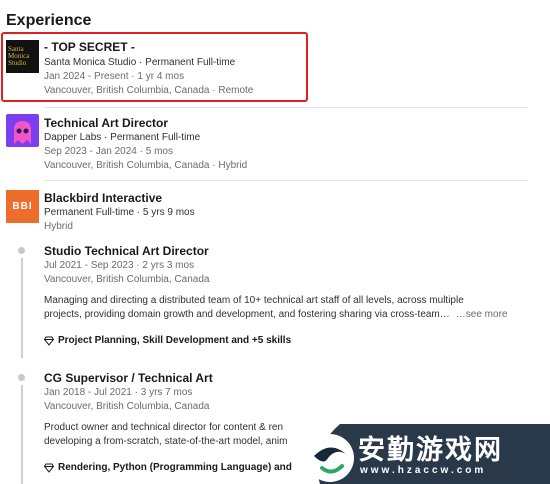 This screenshot has width=550, height=484. I want to click on job-dates: Jan 2024 - Present · 1 yr 4 mos, so click(114, 76).